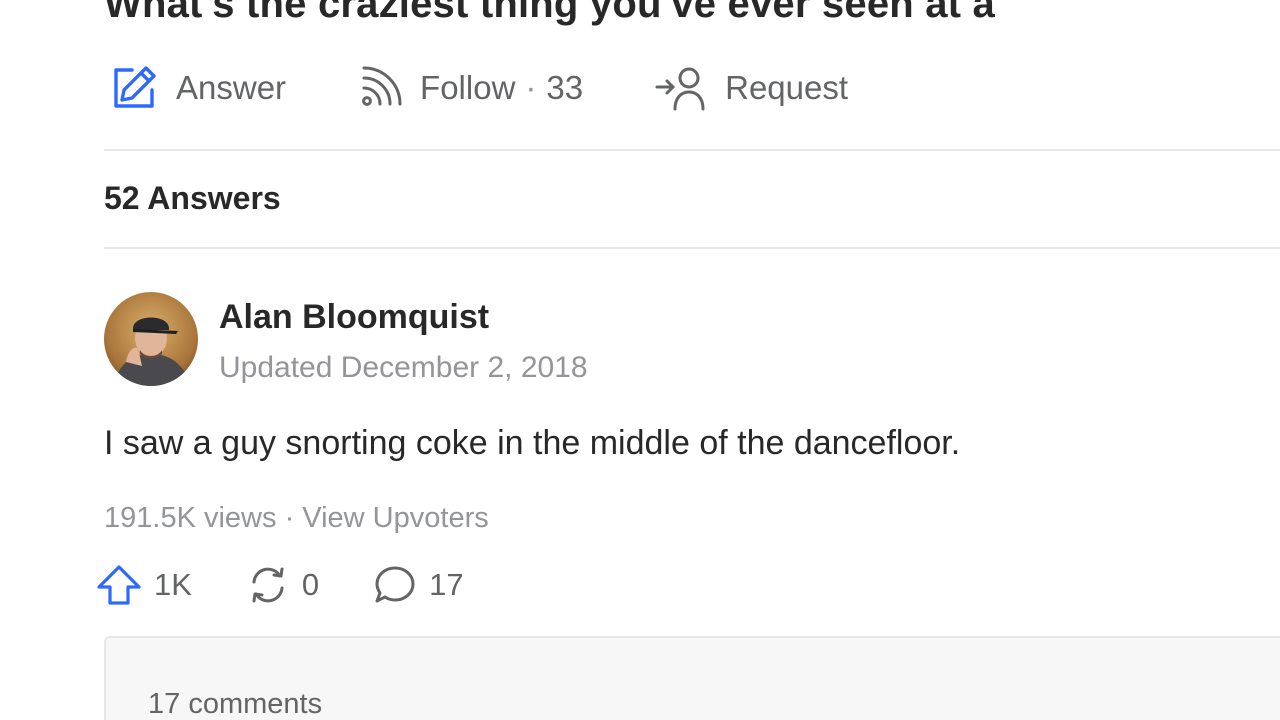 The width and height of the screenshot is (1280, 720). What do you see at coordinates (403, 368) in the screenshot?
I see `answer-updated-date: Updated December 2, 2018` at bounding box center [403, 368].